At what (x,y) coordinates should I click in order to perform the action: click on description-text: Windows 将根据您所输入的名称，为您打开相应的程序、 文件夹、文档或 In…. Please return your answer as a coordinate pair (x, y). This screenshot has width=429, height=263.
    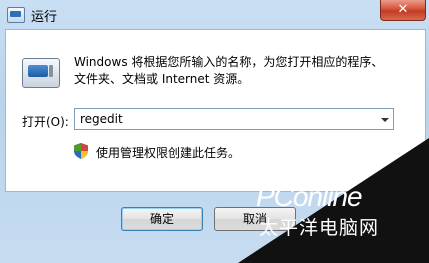
    Looking at the image, I should click on (244, 71).